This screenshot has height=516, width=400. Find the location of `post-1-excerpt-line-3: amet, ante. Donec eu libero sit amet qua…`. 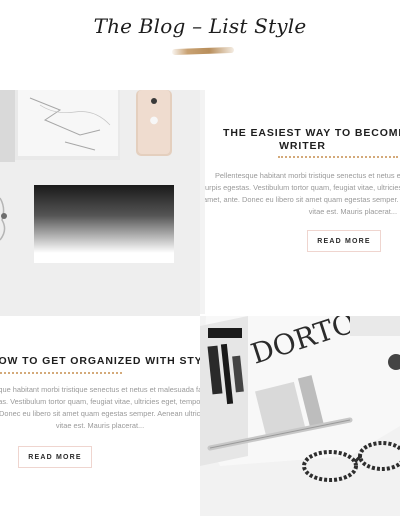

post-1-excerpt-line-3: amet, ante. Donec eu libero sit amet qua… is located at coordinates (302, 199).